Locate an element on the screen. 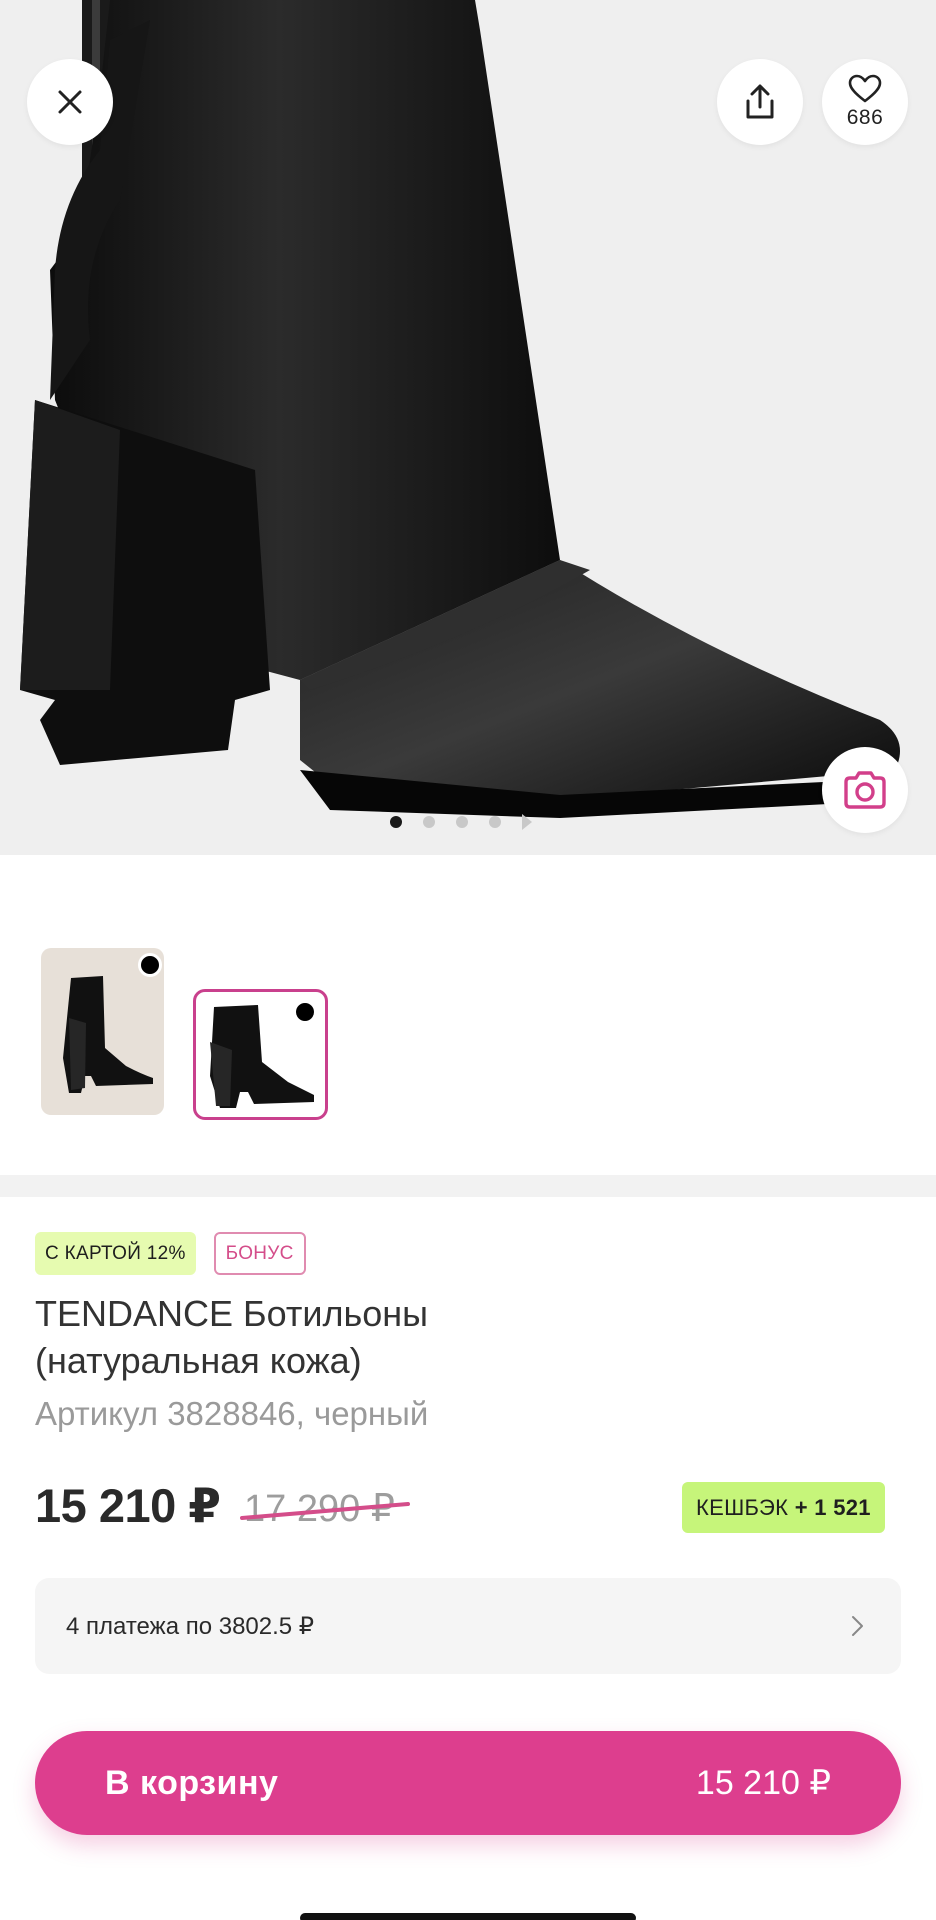  color-variant-thumbnail is located at coordinates (102, 1031).